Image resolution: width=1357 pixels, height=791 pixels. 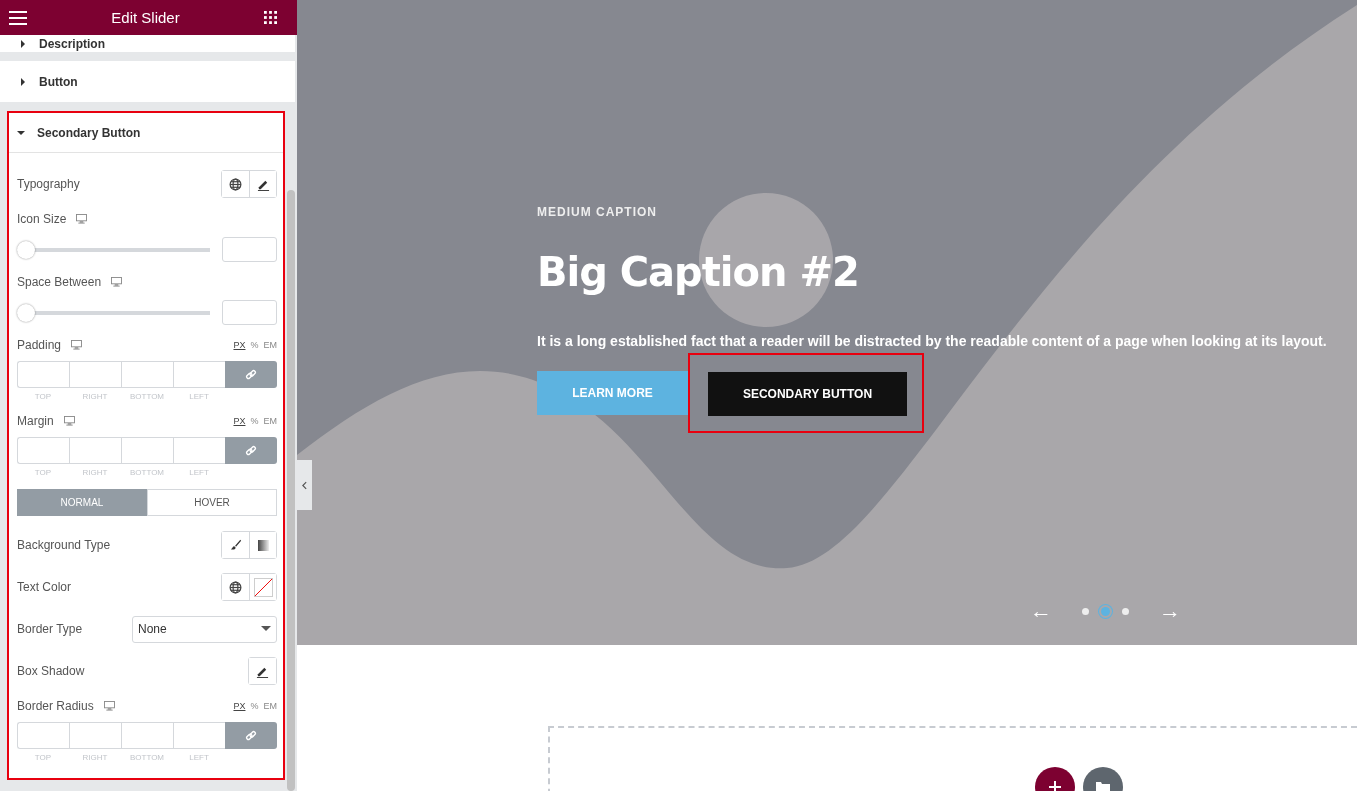 What do you see at coordinates (59, 282) in the screenshot?
I see `control-label: Space Between` at bounding box center [59, 282].